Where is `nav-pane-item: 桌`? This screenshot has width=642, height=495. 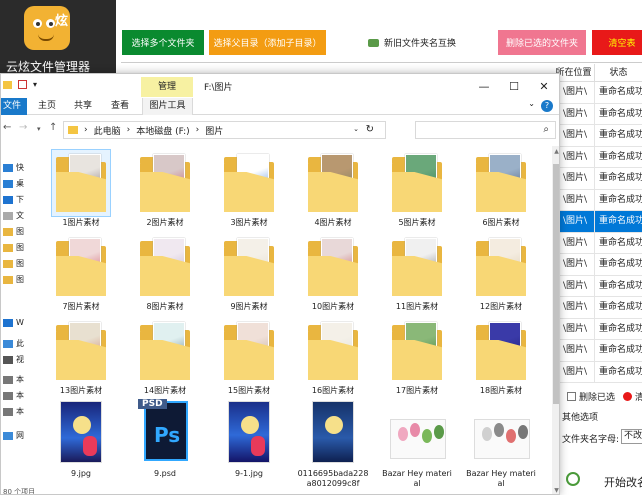 nav-pane-item: 桌 is located at coordinates (13, 183).